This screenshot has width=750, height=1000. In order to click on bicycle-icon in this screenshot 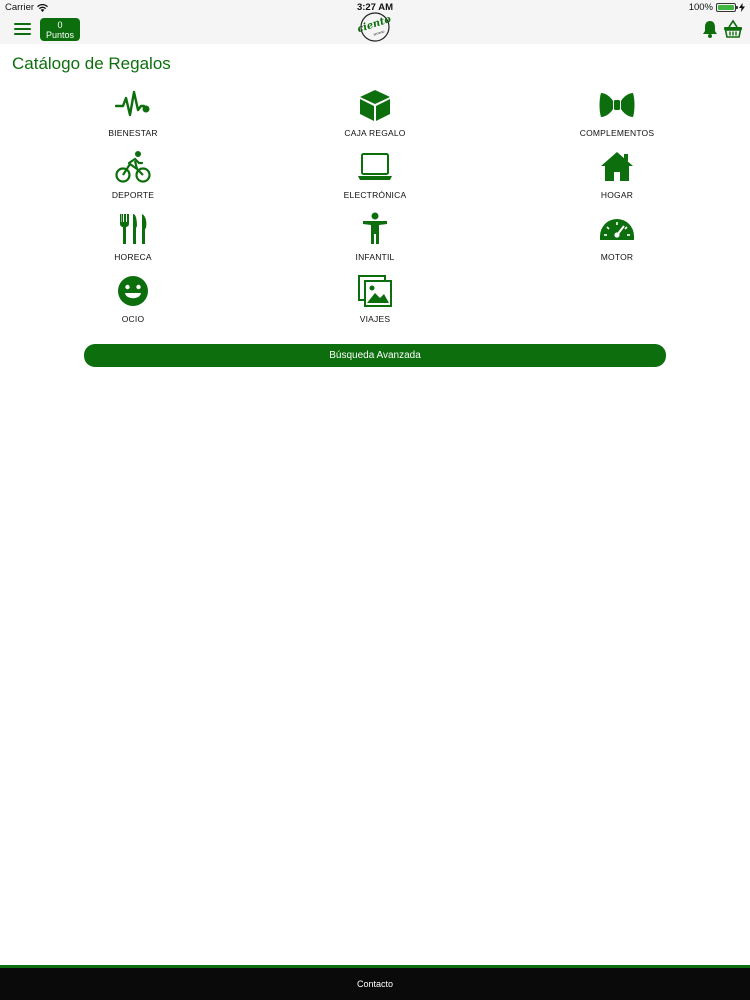, I will do `click(133, 167)`.